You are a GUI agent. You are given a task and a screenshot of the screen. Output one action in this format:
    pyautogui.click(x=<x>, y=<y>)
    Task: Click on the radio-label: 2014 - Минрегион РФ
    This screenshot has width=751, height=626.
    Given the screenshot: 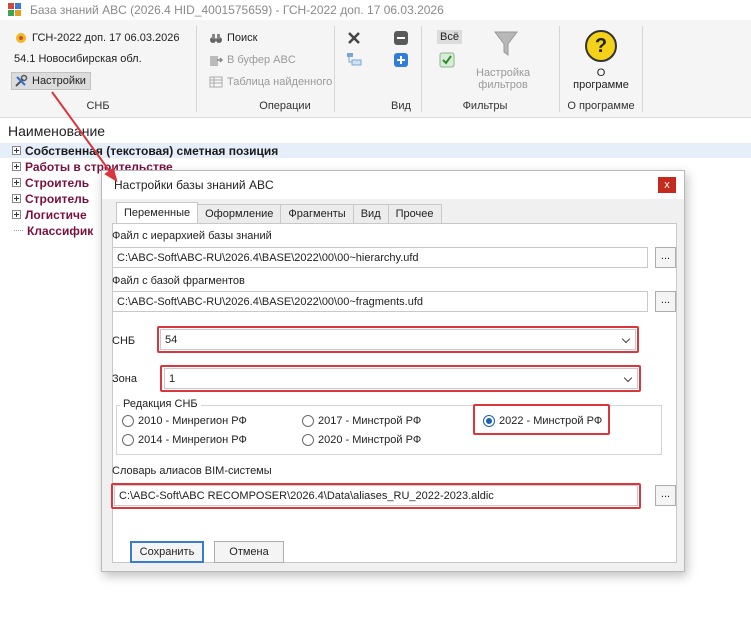 What is the action you would take?
    pyautogui.click(x=192, y=440)
    